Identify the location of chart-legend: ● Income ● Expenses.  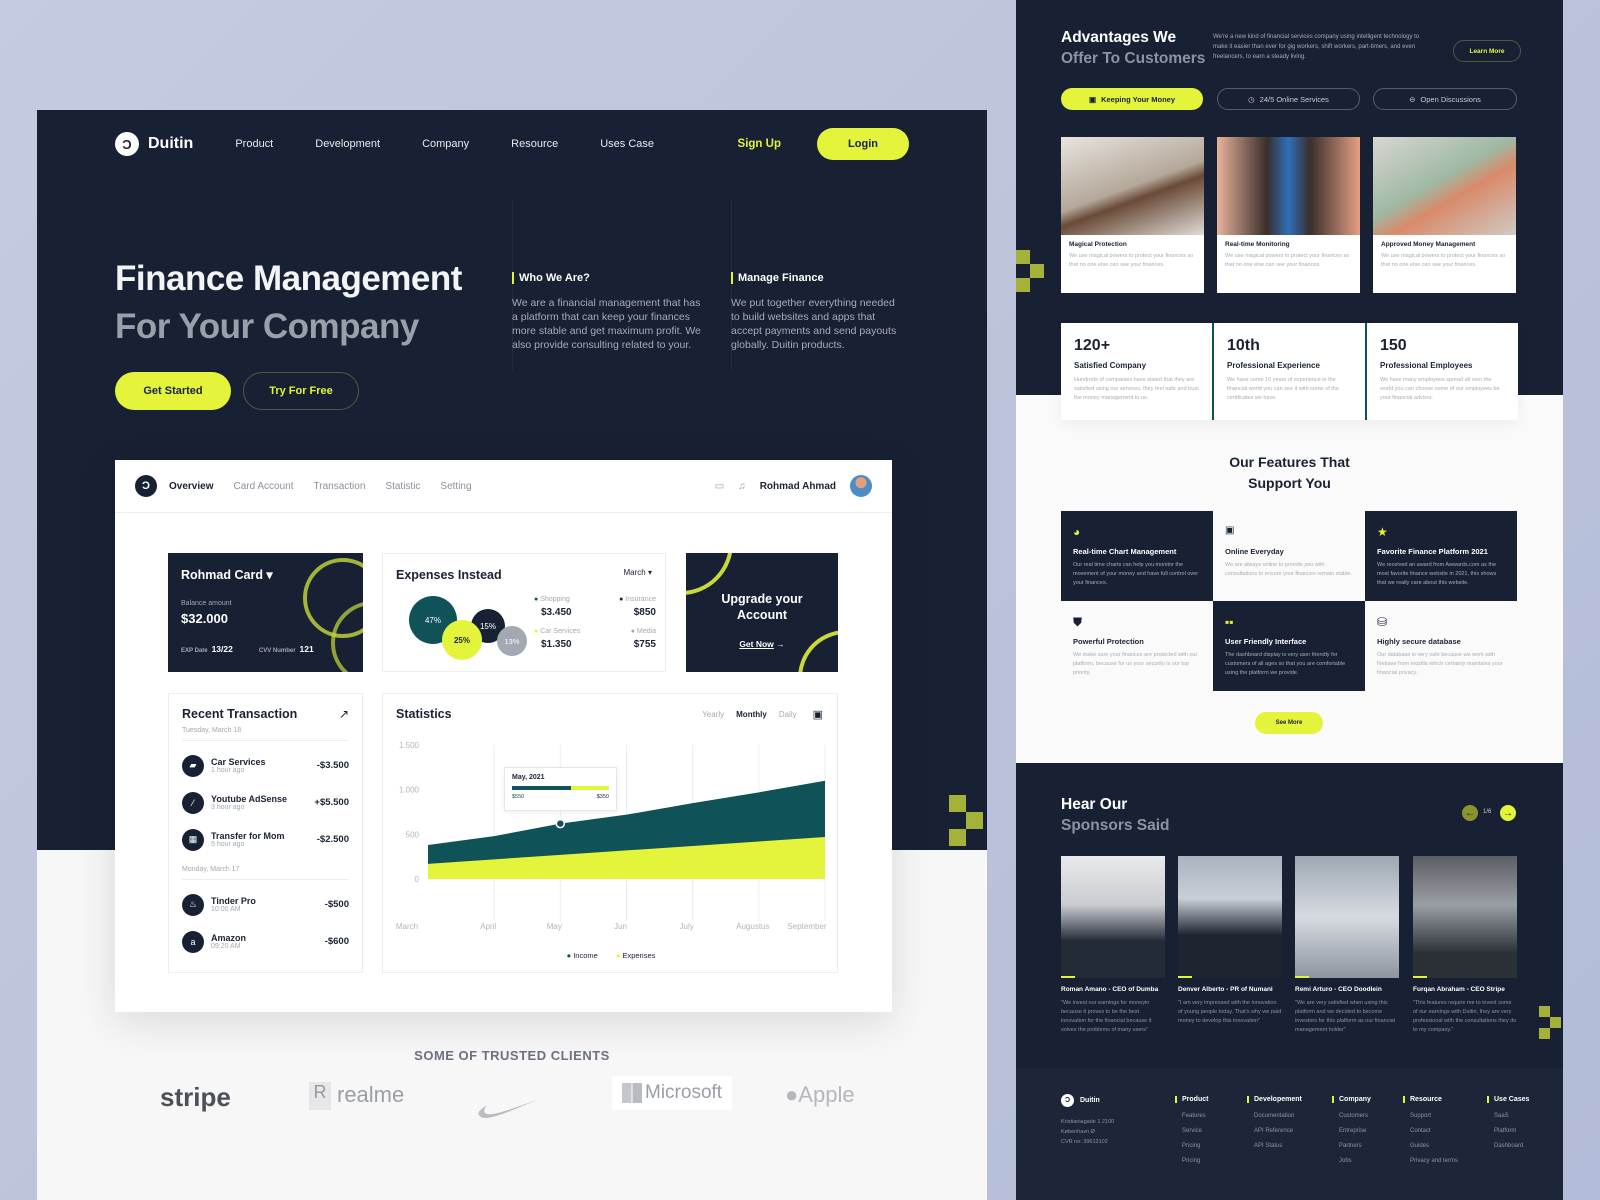
(611, 955).